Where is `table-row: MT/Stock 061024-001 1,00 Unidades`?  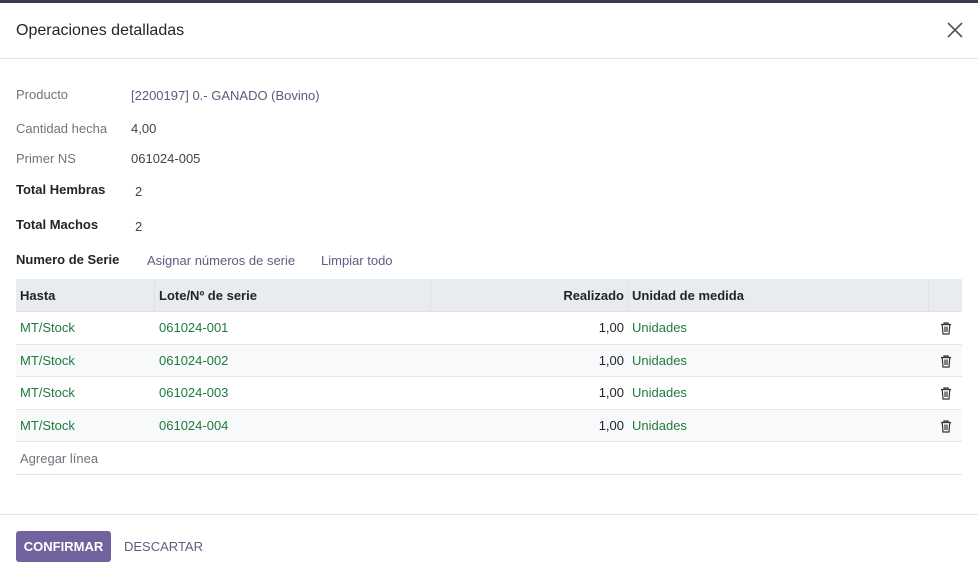
table-row: MT/Stock 061024-001 1,00 Unidades is located at coordinates (489, 328).